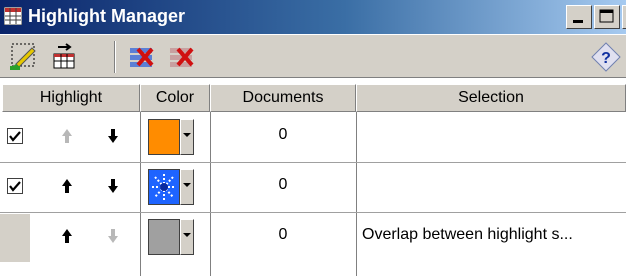 This screenshot has height=276, width=626. What do you see at coordinates (15, 238) in the screenshot?
I see `row-checkbox-disabled-cell` at bounding box center [15, 238].